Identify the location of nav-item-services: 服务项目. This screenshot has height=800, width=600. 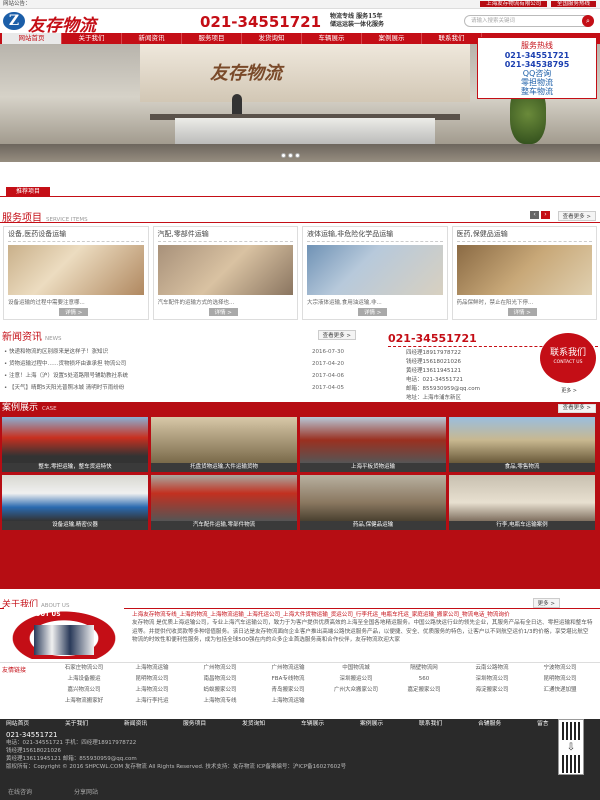
(212, 38).